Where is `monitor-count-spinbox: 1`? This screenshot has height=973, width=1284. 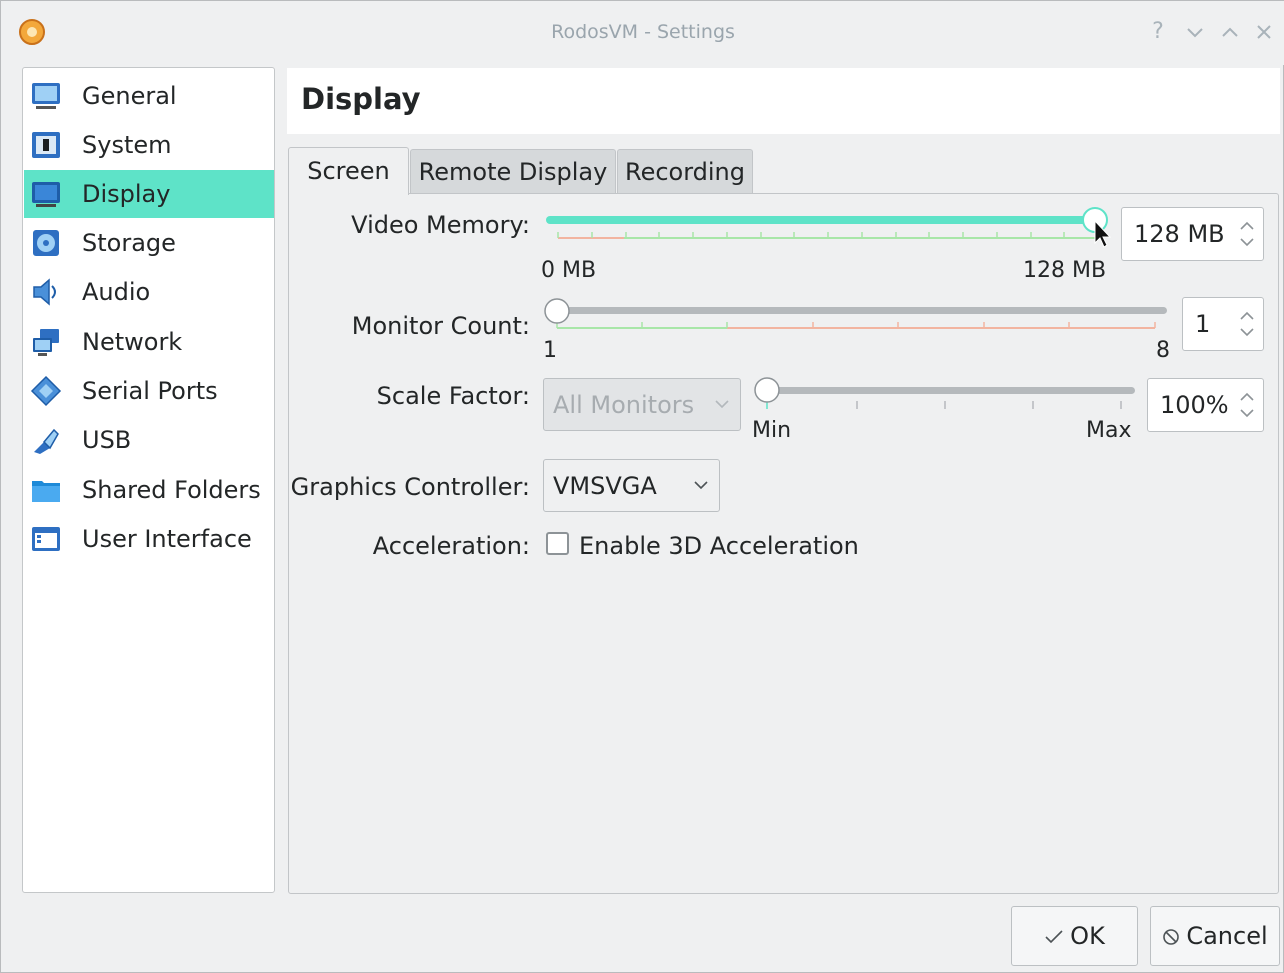
monitor-count-spinbox: 1 is located at coordinates (1223, 324).